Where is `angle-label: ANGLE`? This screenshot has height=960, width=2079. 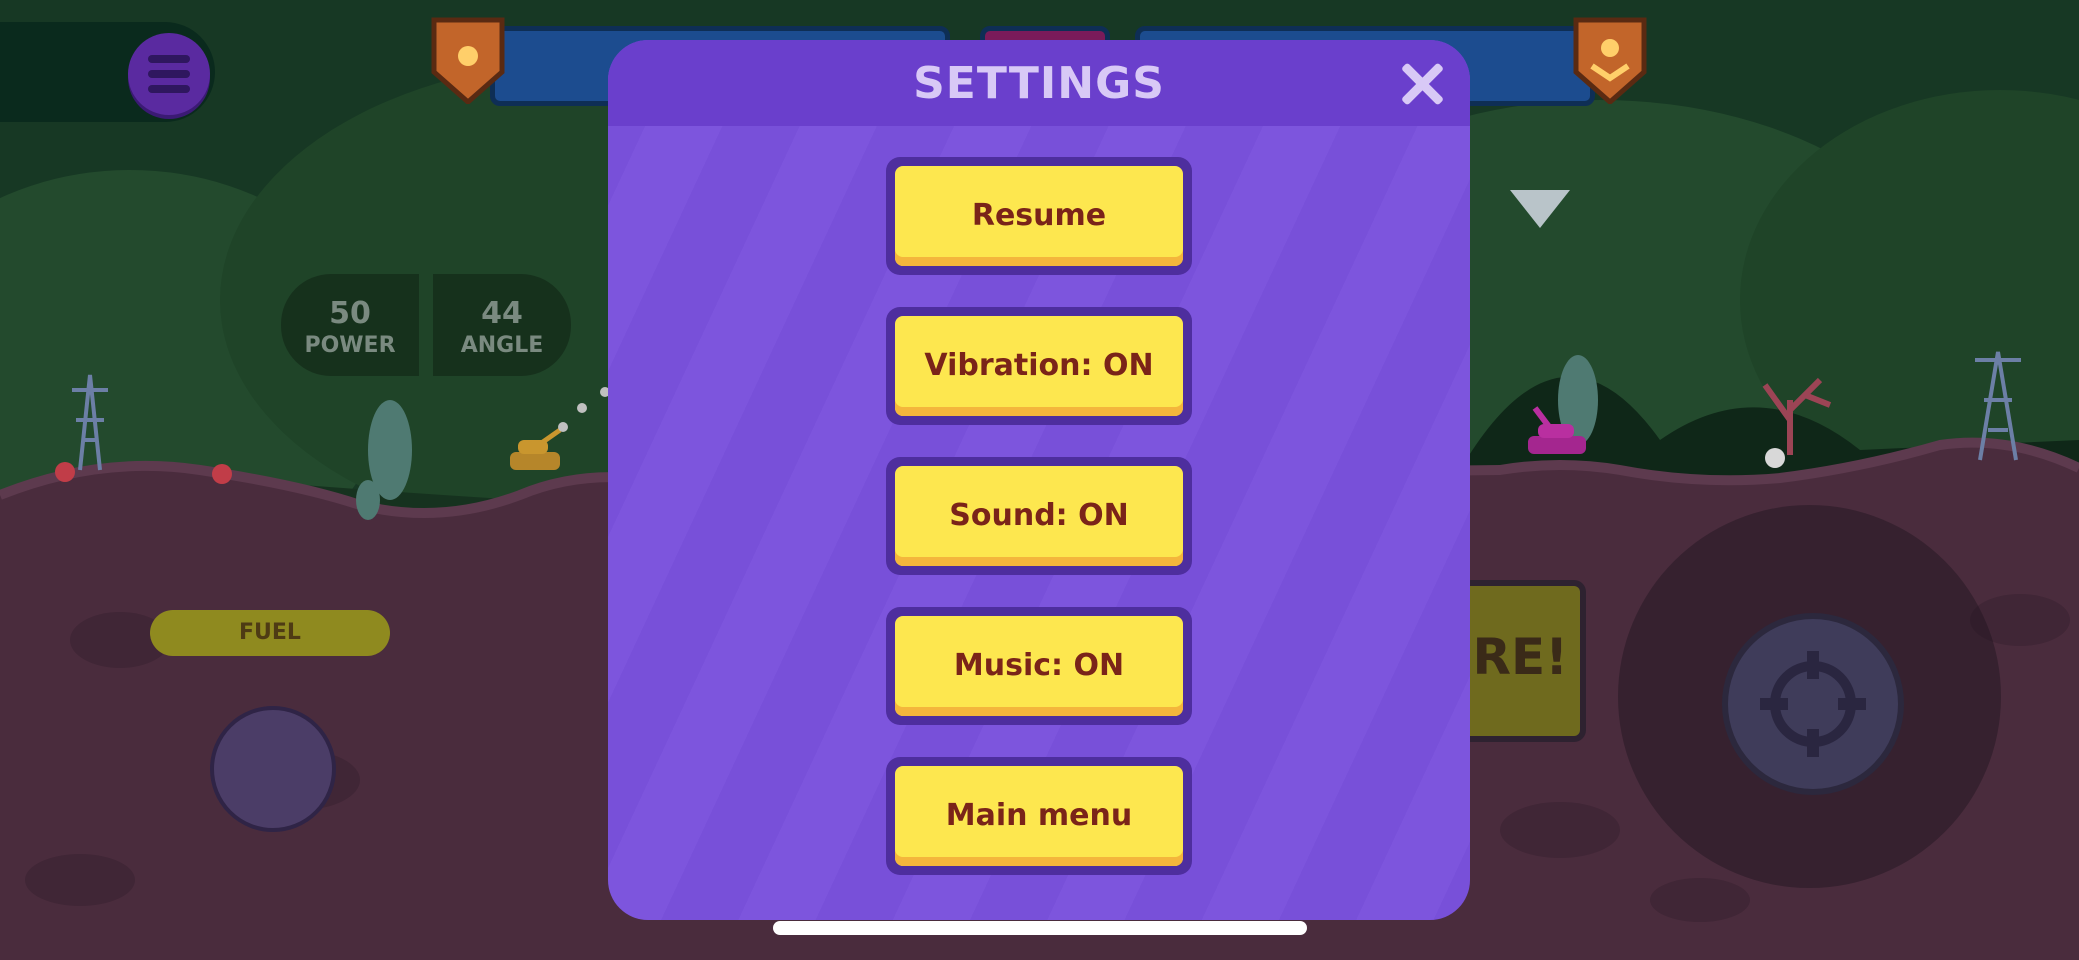
angle-label: ANGLE is located at coordinates (502, 345).